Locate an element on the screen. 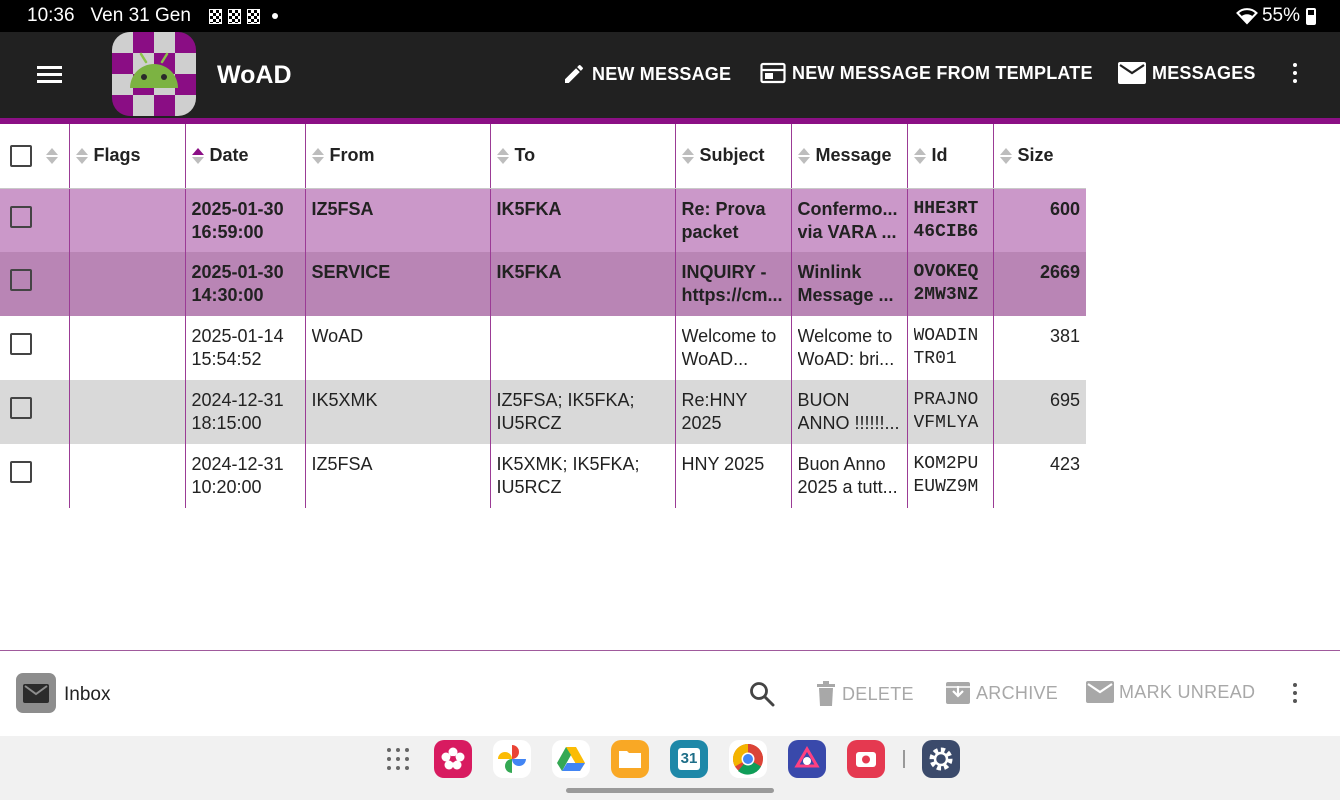 This screenshot has width=1340, height=800. messages-label: MESSAGES is located at coordinates (1204, 72).